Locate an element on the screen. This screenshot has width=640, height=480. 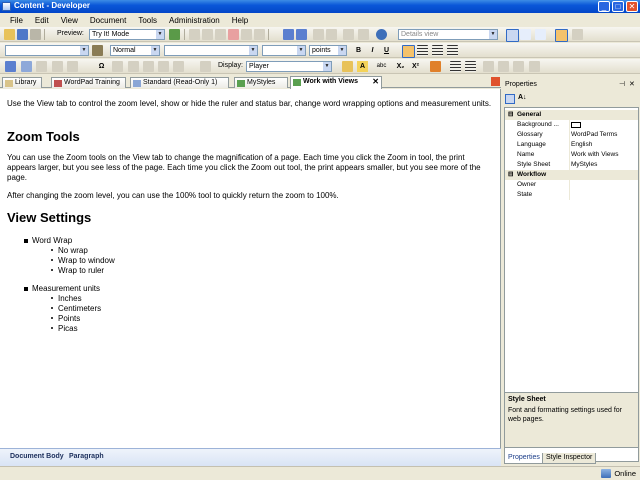
copy-icon is located at coordinates (207, 34).